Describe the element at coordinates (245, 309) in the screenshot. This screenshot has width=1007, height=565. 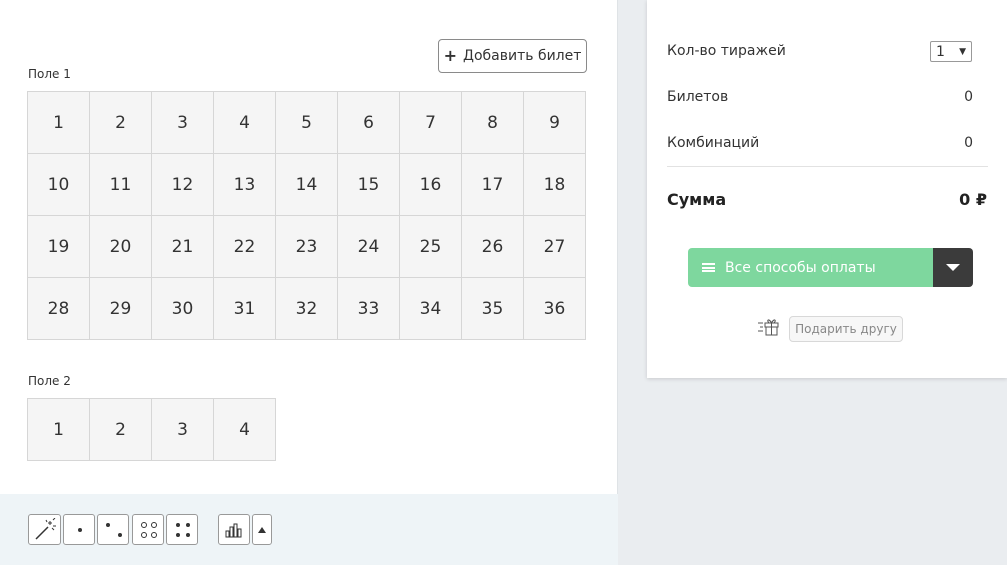
I see `number-cell: 31` at that location.